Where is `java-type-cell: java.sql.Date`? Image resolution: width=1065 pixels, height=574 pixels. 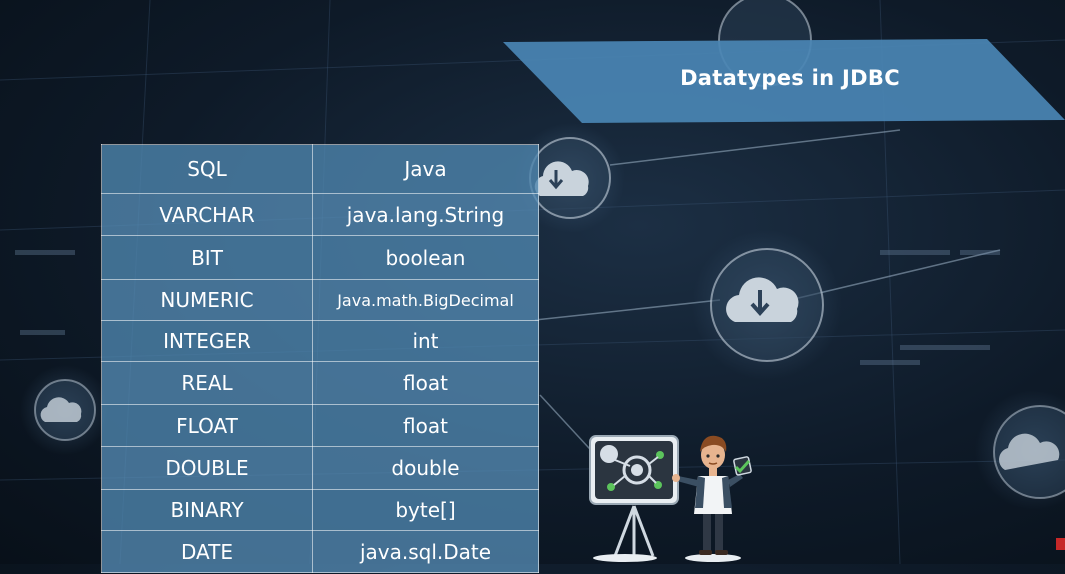 java-type-cell: java.sql.Date is located at coordinates (425, 551).